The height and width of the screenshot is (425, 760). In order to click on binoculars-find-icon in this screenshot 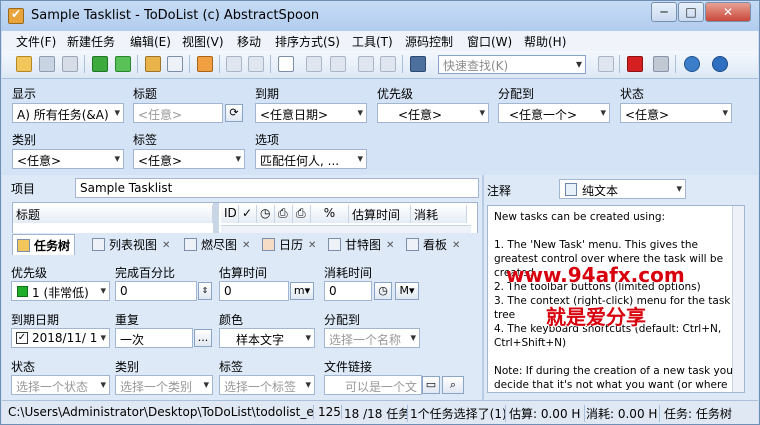, I will do `click(418, 64)`.